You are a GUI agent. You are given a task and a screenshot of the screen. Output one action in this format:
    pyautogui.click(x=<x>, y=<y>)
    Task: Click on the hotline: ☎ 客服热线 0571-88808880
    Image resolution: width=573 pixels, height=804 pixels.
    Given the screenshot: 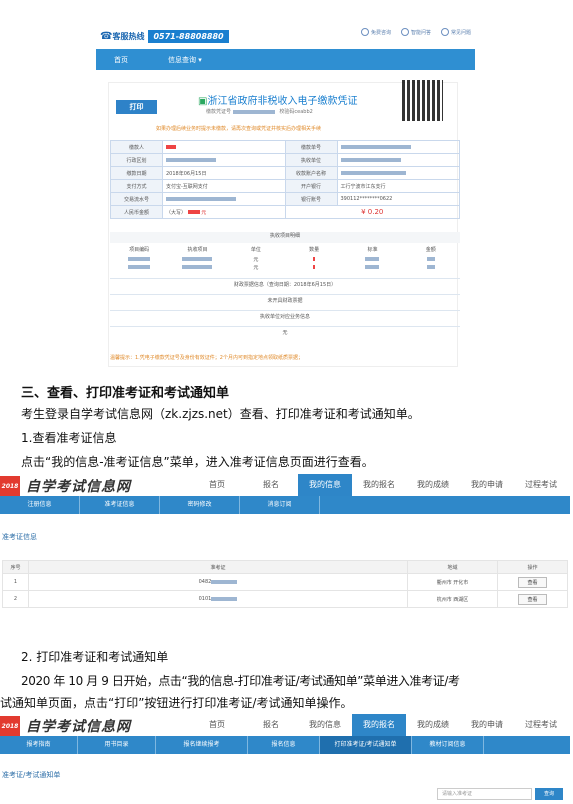 What is the action you would take?
    pyautogui.click(x=164, y=36)
    